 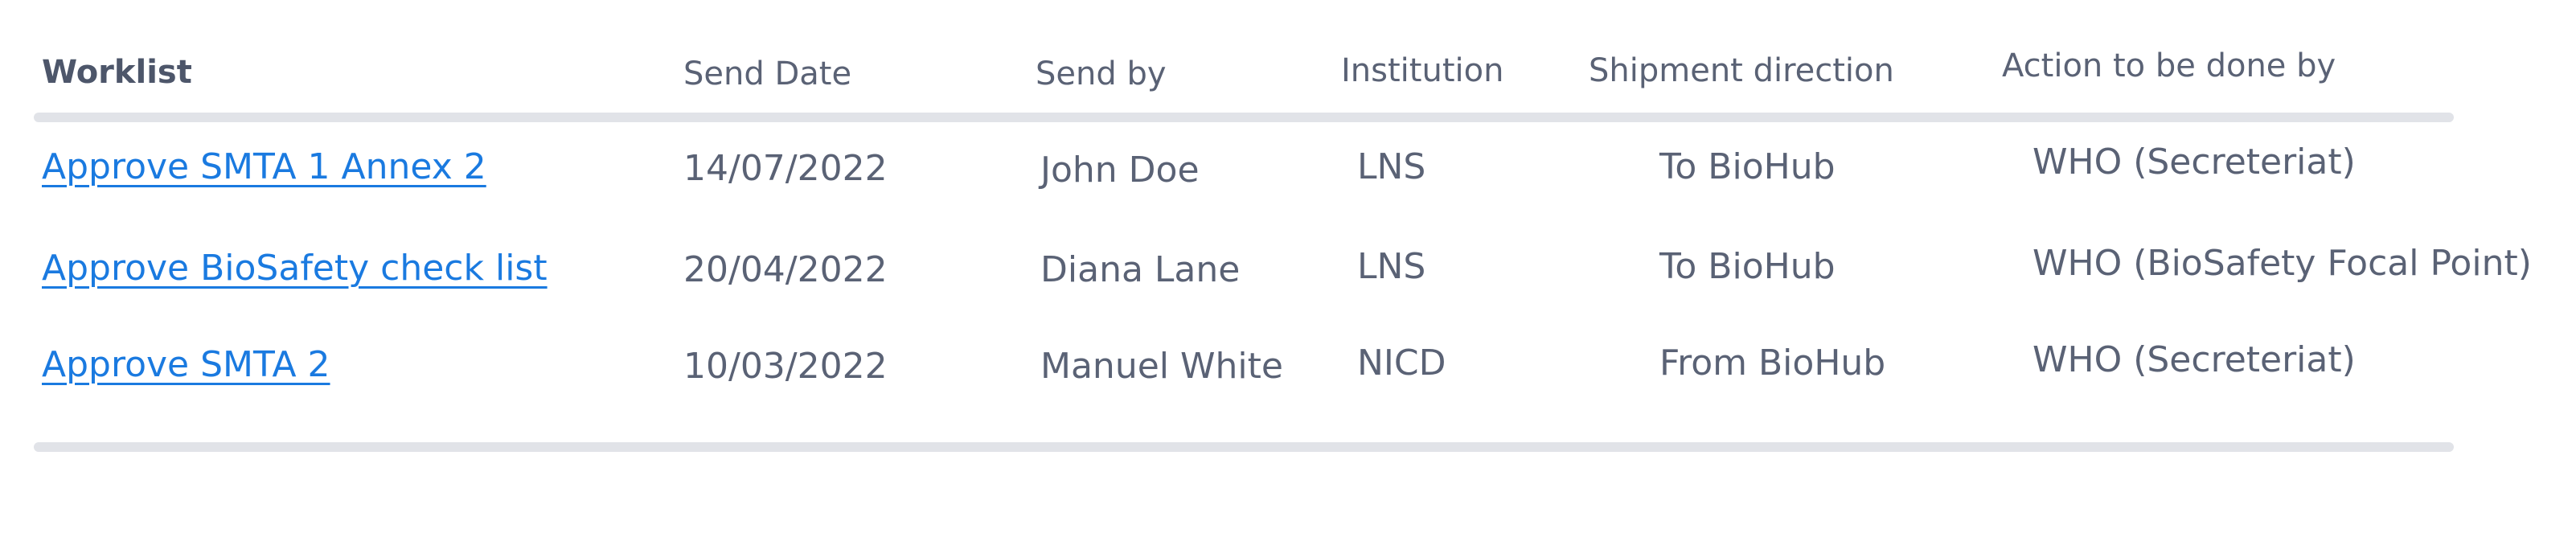 I want to click on cell-send-date: 10/03/2022, so click(x=785, y=366).